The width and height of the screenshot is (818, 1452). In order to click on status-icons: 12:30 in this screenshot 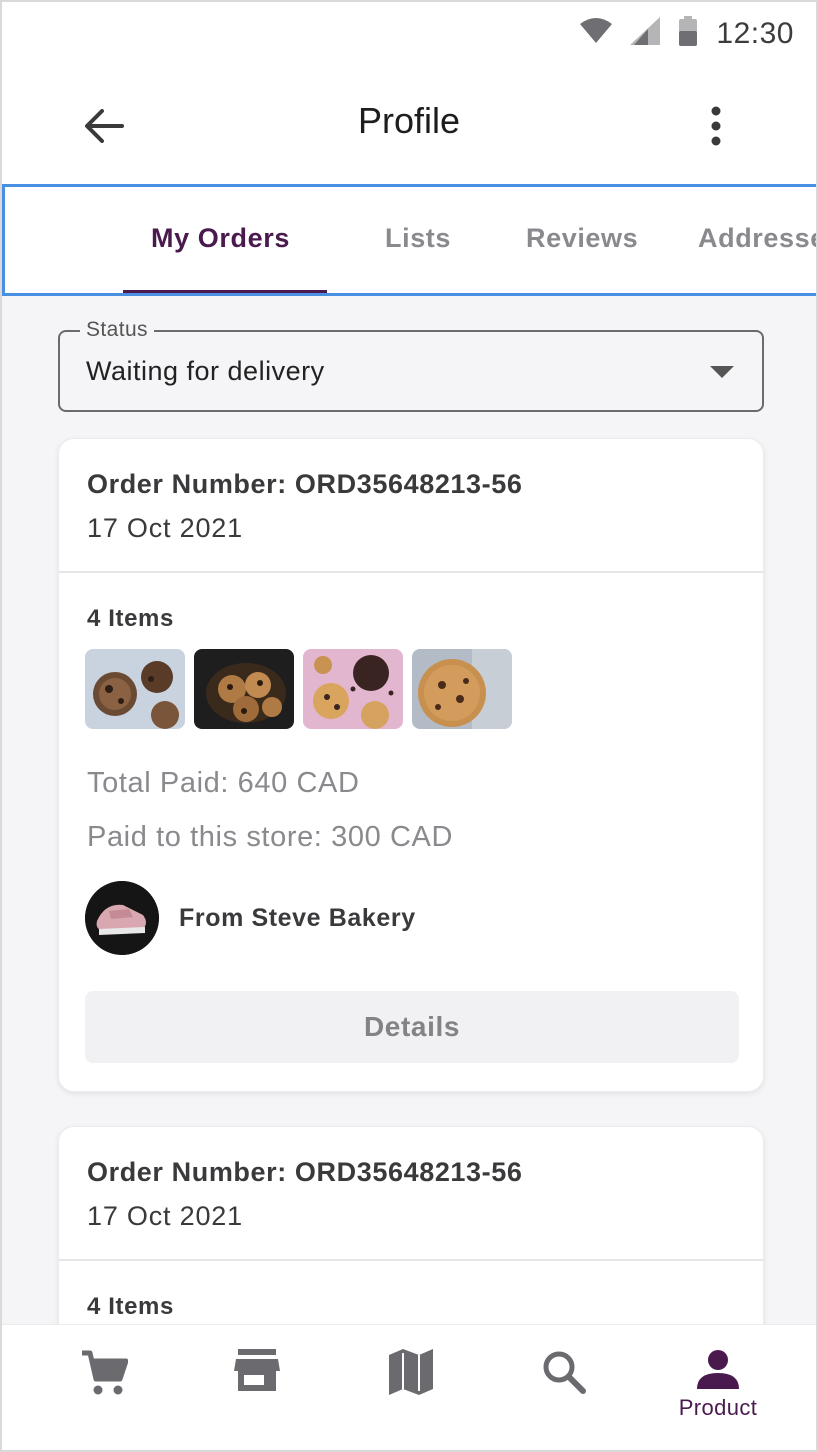, I will do `click(687, 33)`.